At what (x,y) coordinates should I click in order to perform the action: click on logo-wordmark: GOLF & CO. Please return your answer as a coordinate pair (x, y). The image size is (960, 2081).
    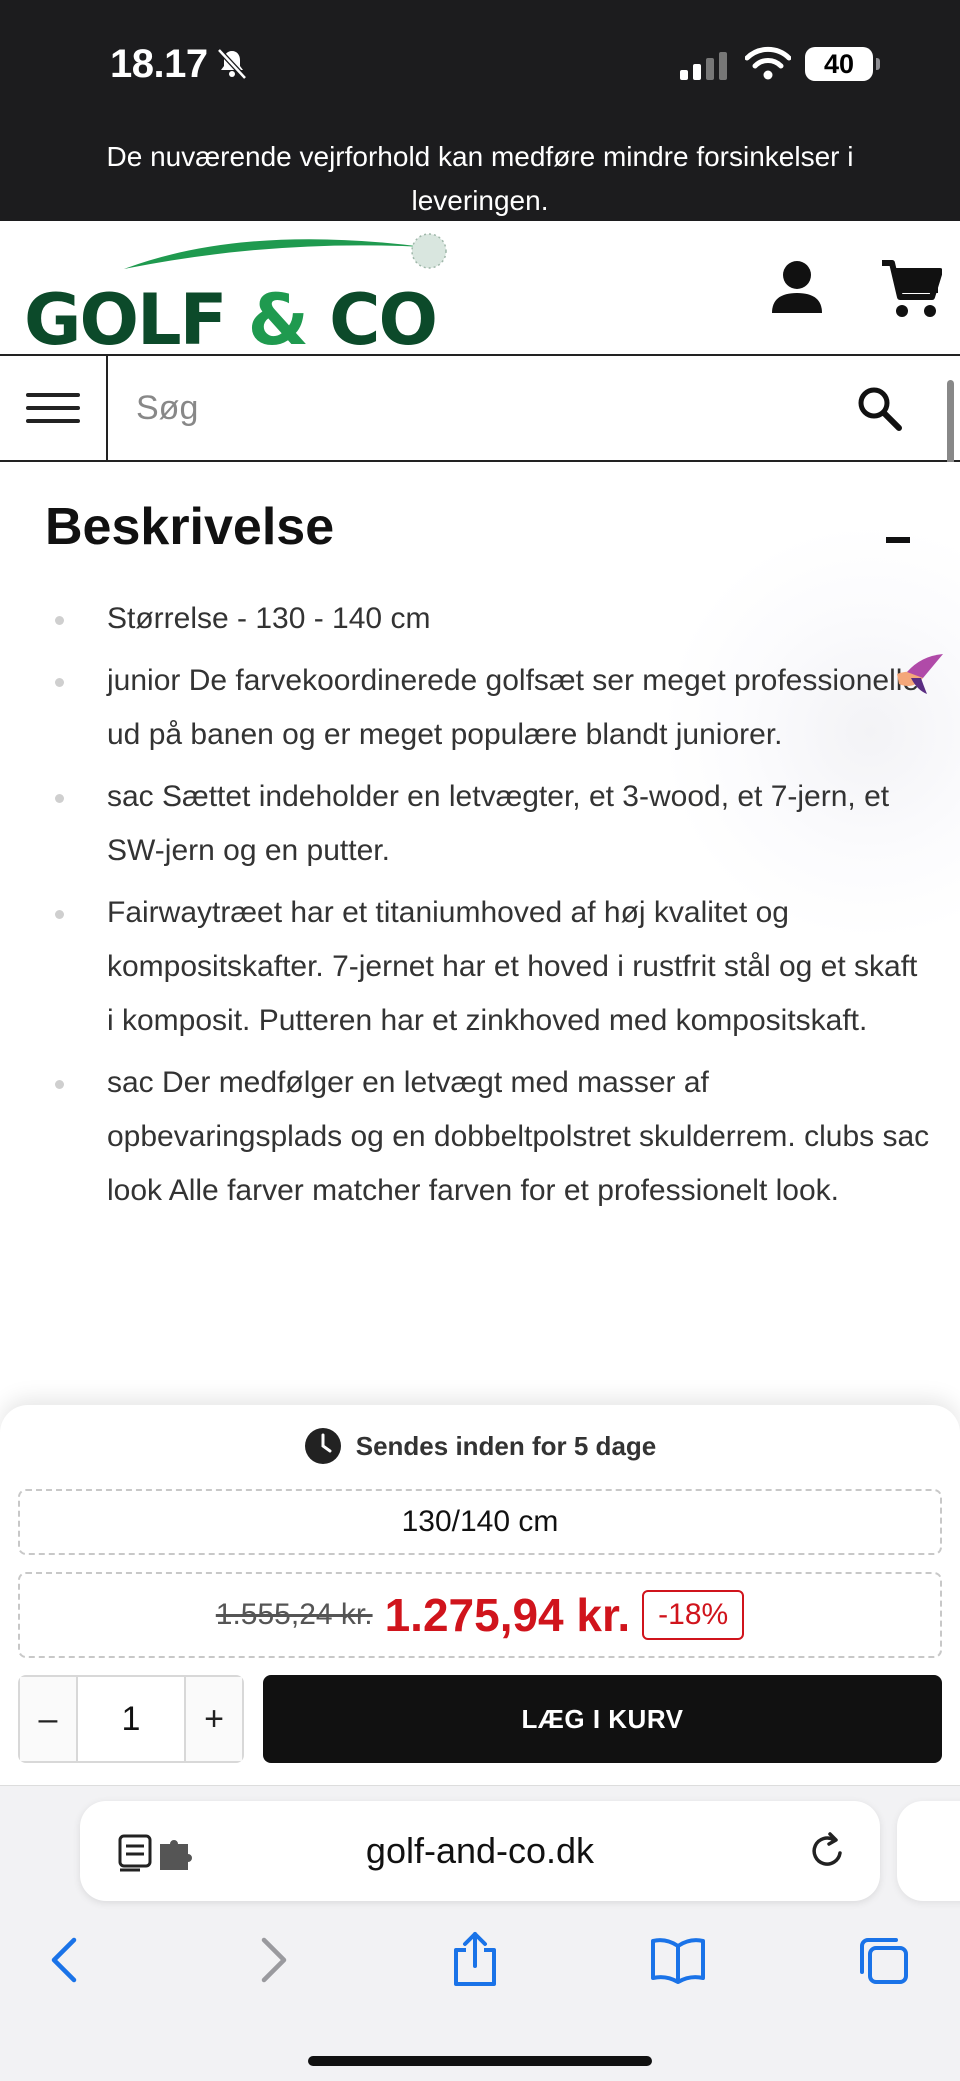
    Looking at the image, I should click on (231, 320).